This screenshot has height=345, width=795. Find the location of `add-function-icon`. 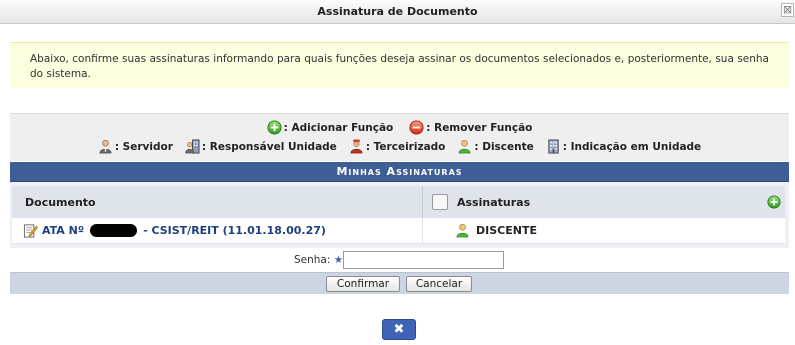

add-function-icon is located at coordinates (774, 202).